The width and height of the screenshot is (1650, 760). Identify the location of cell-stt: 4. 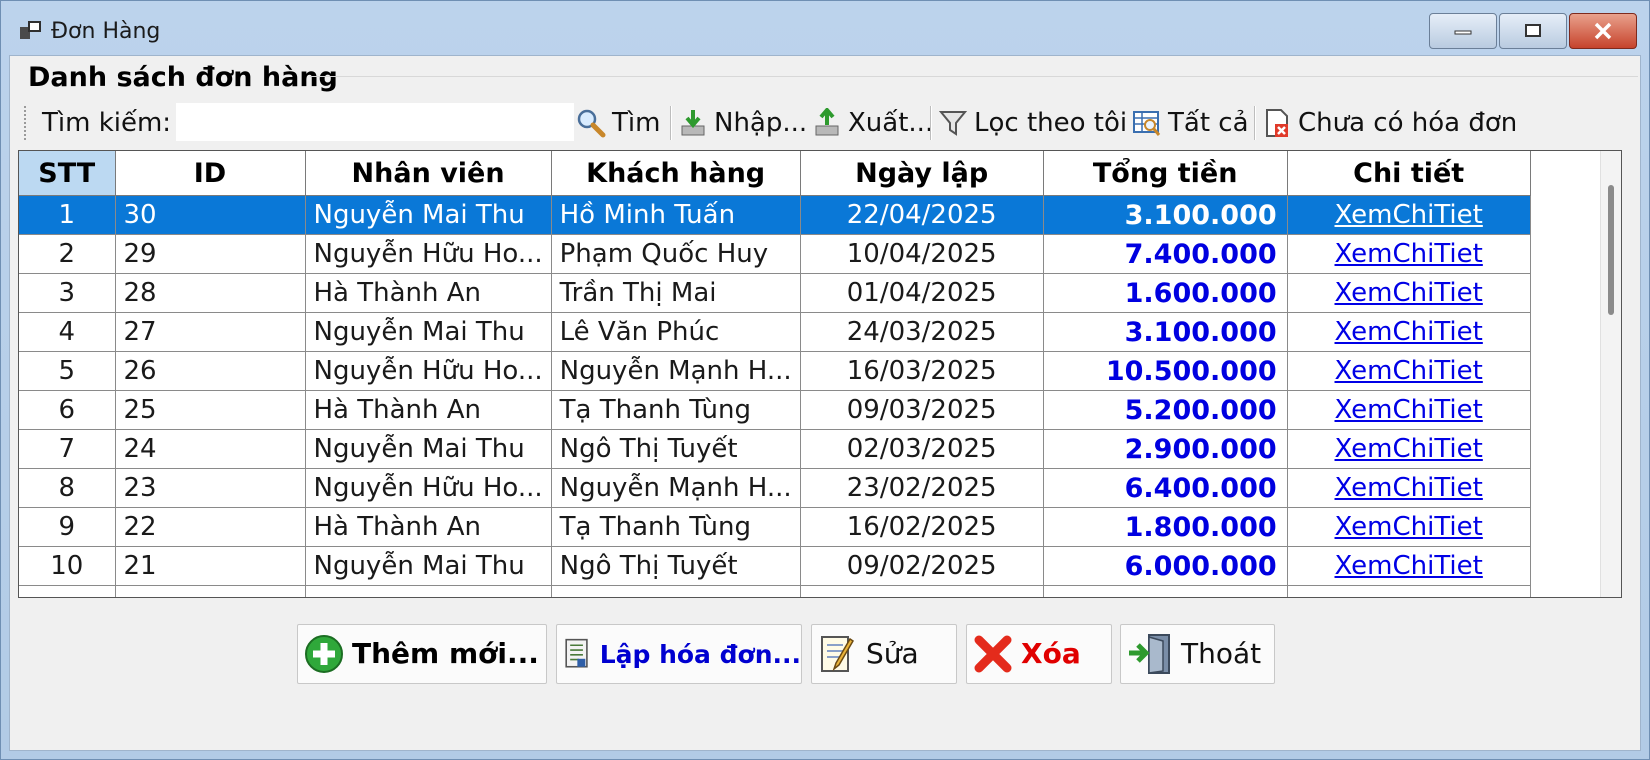
(67, 332).